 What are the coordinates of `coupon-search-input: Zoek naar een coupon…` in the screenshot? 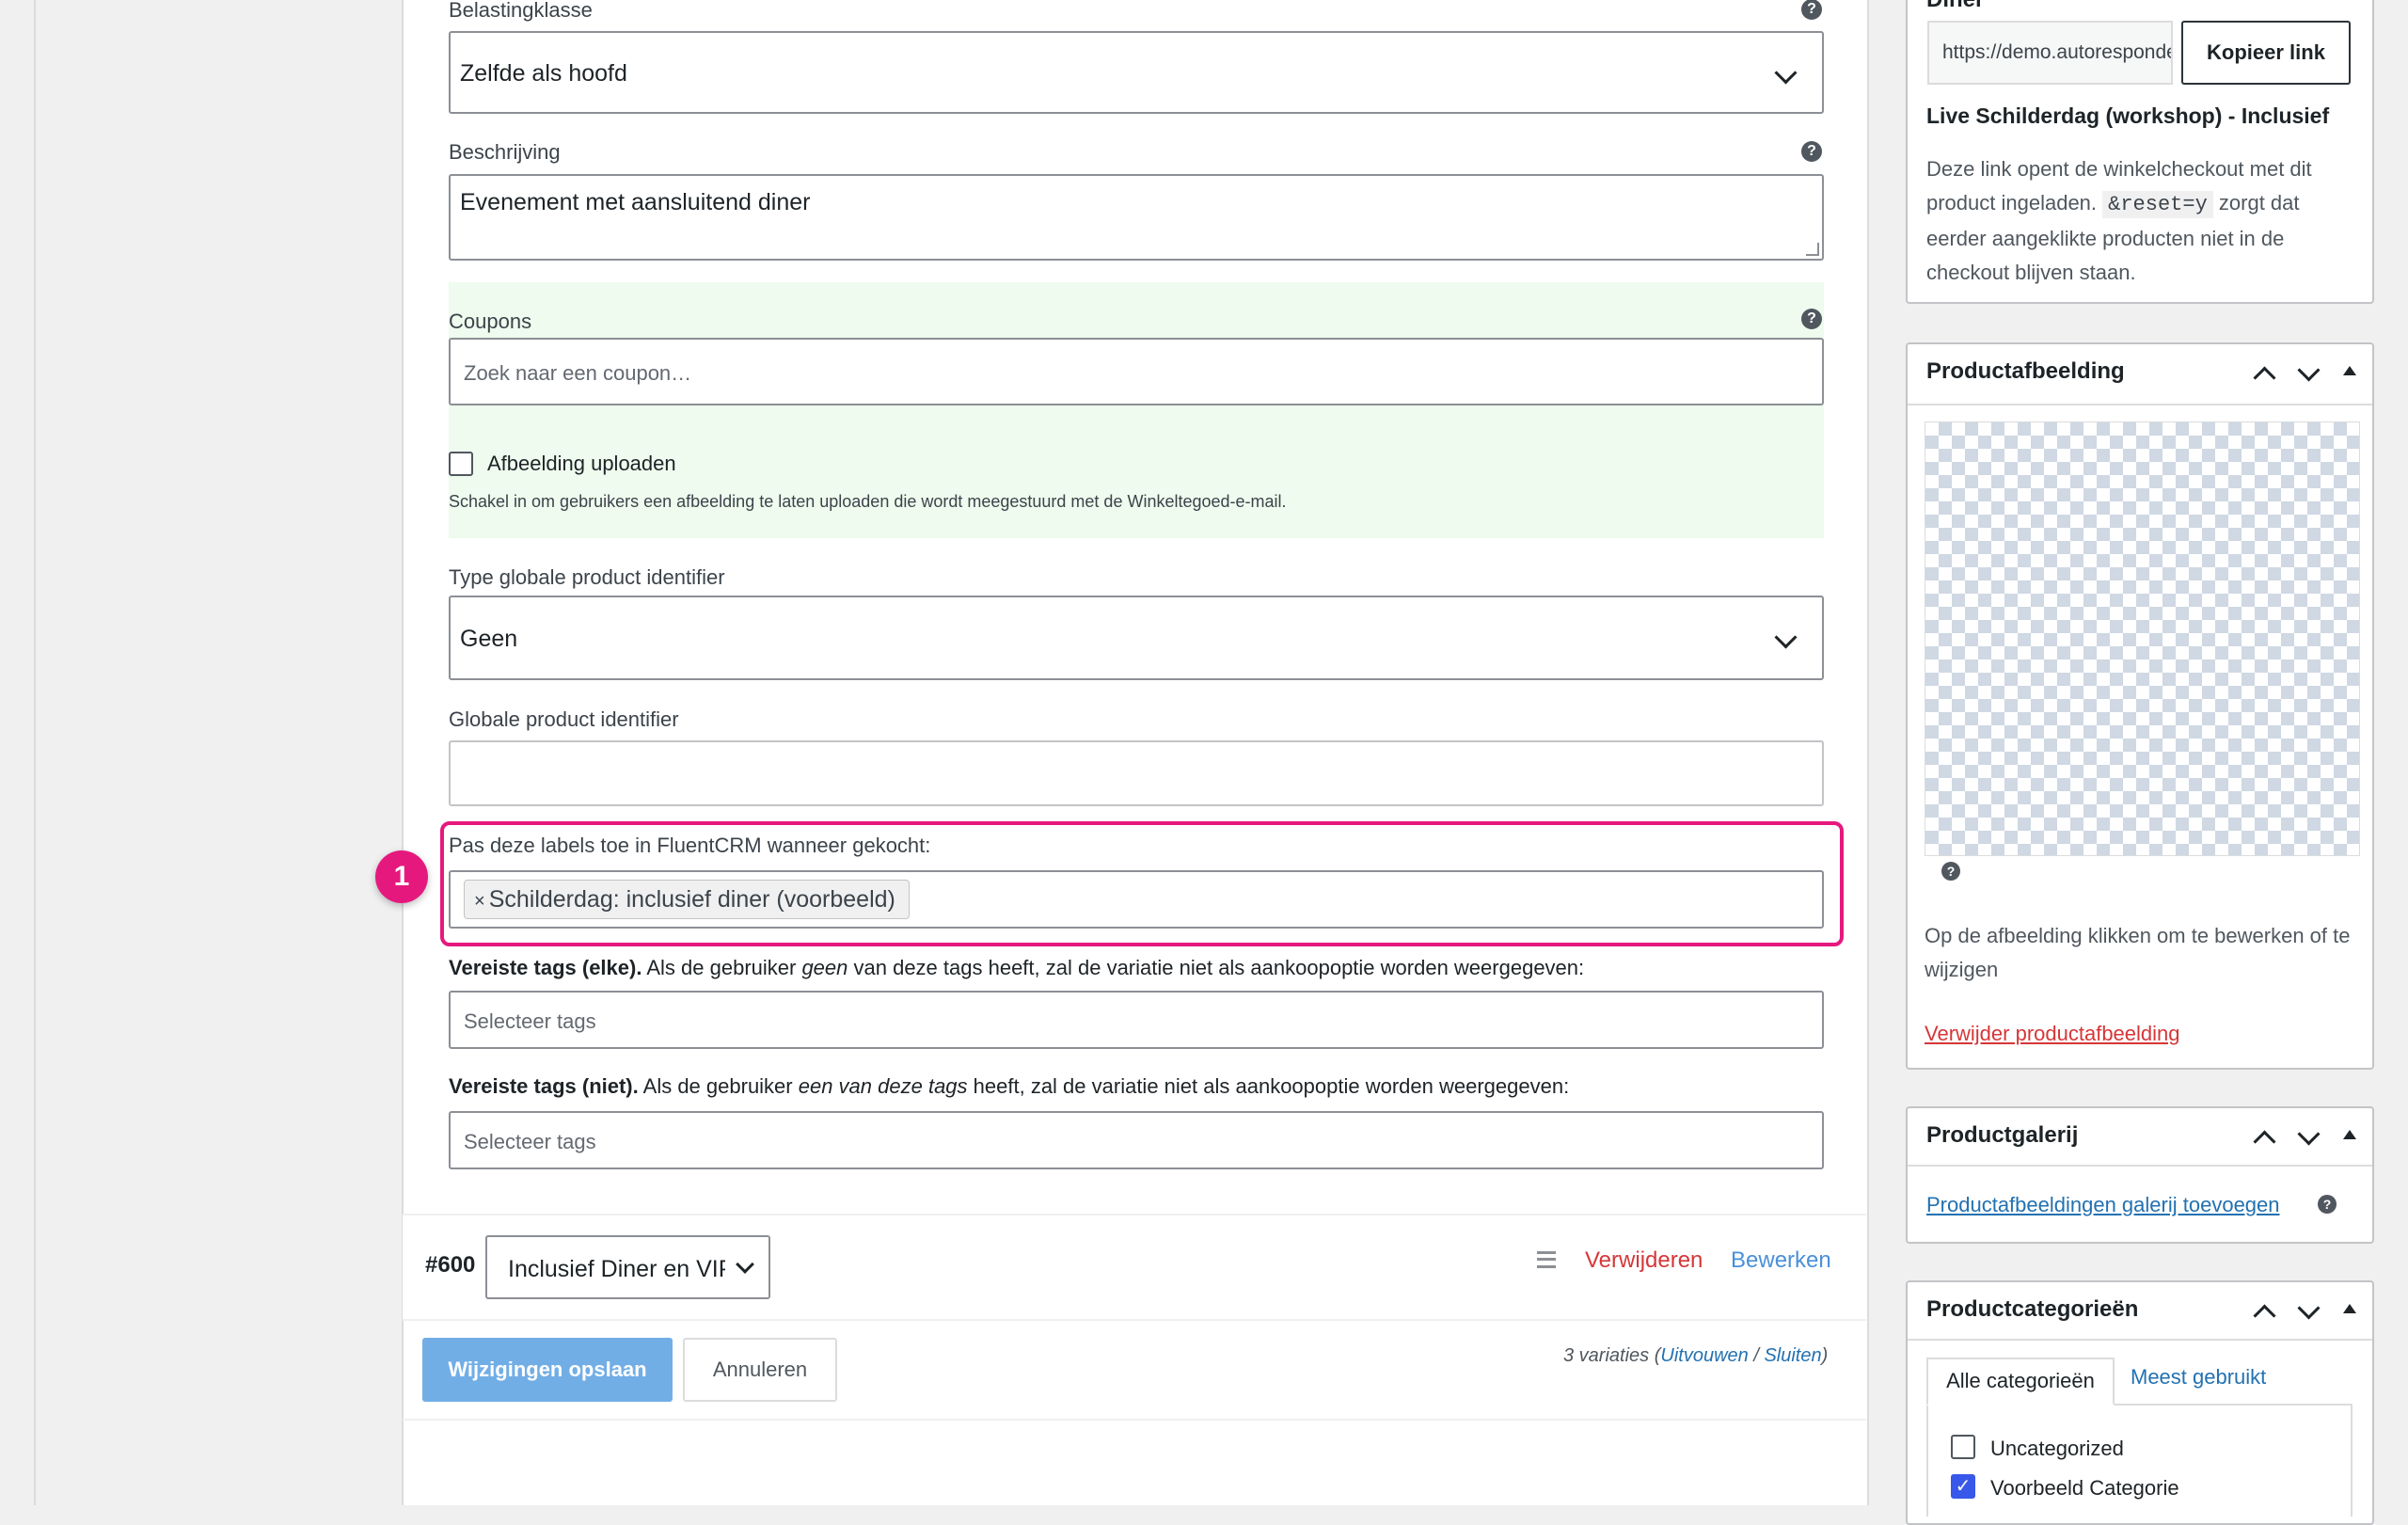 It's located at (1137, 371).